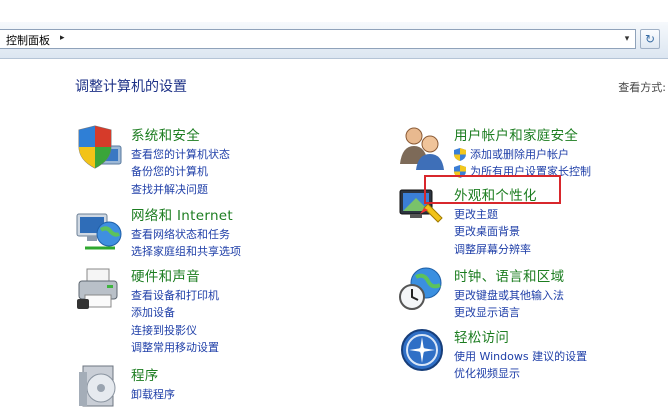 The image size is (668, 412). What do you see at coordinates (205, 385) in the screenshot?
I see `category-programs: 程序 卸载程序` at bounding box center [205, 385].